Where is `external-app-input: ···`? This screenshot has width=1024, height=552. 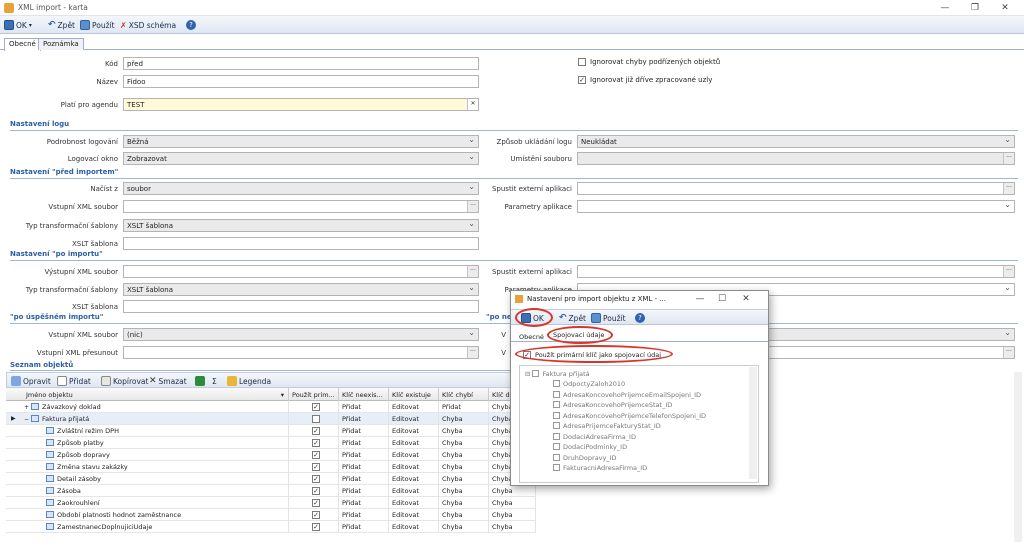
external-app-input: ··· is located at coordinates (796, 188).